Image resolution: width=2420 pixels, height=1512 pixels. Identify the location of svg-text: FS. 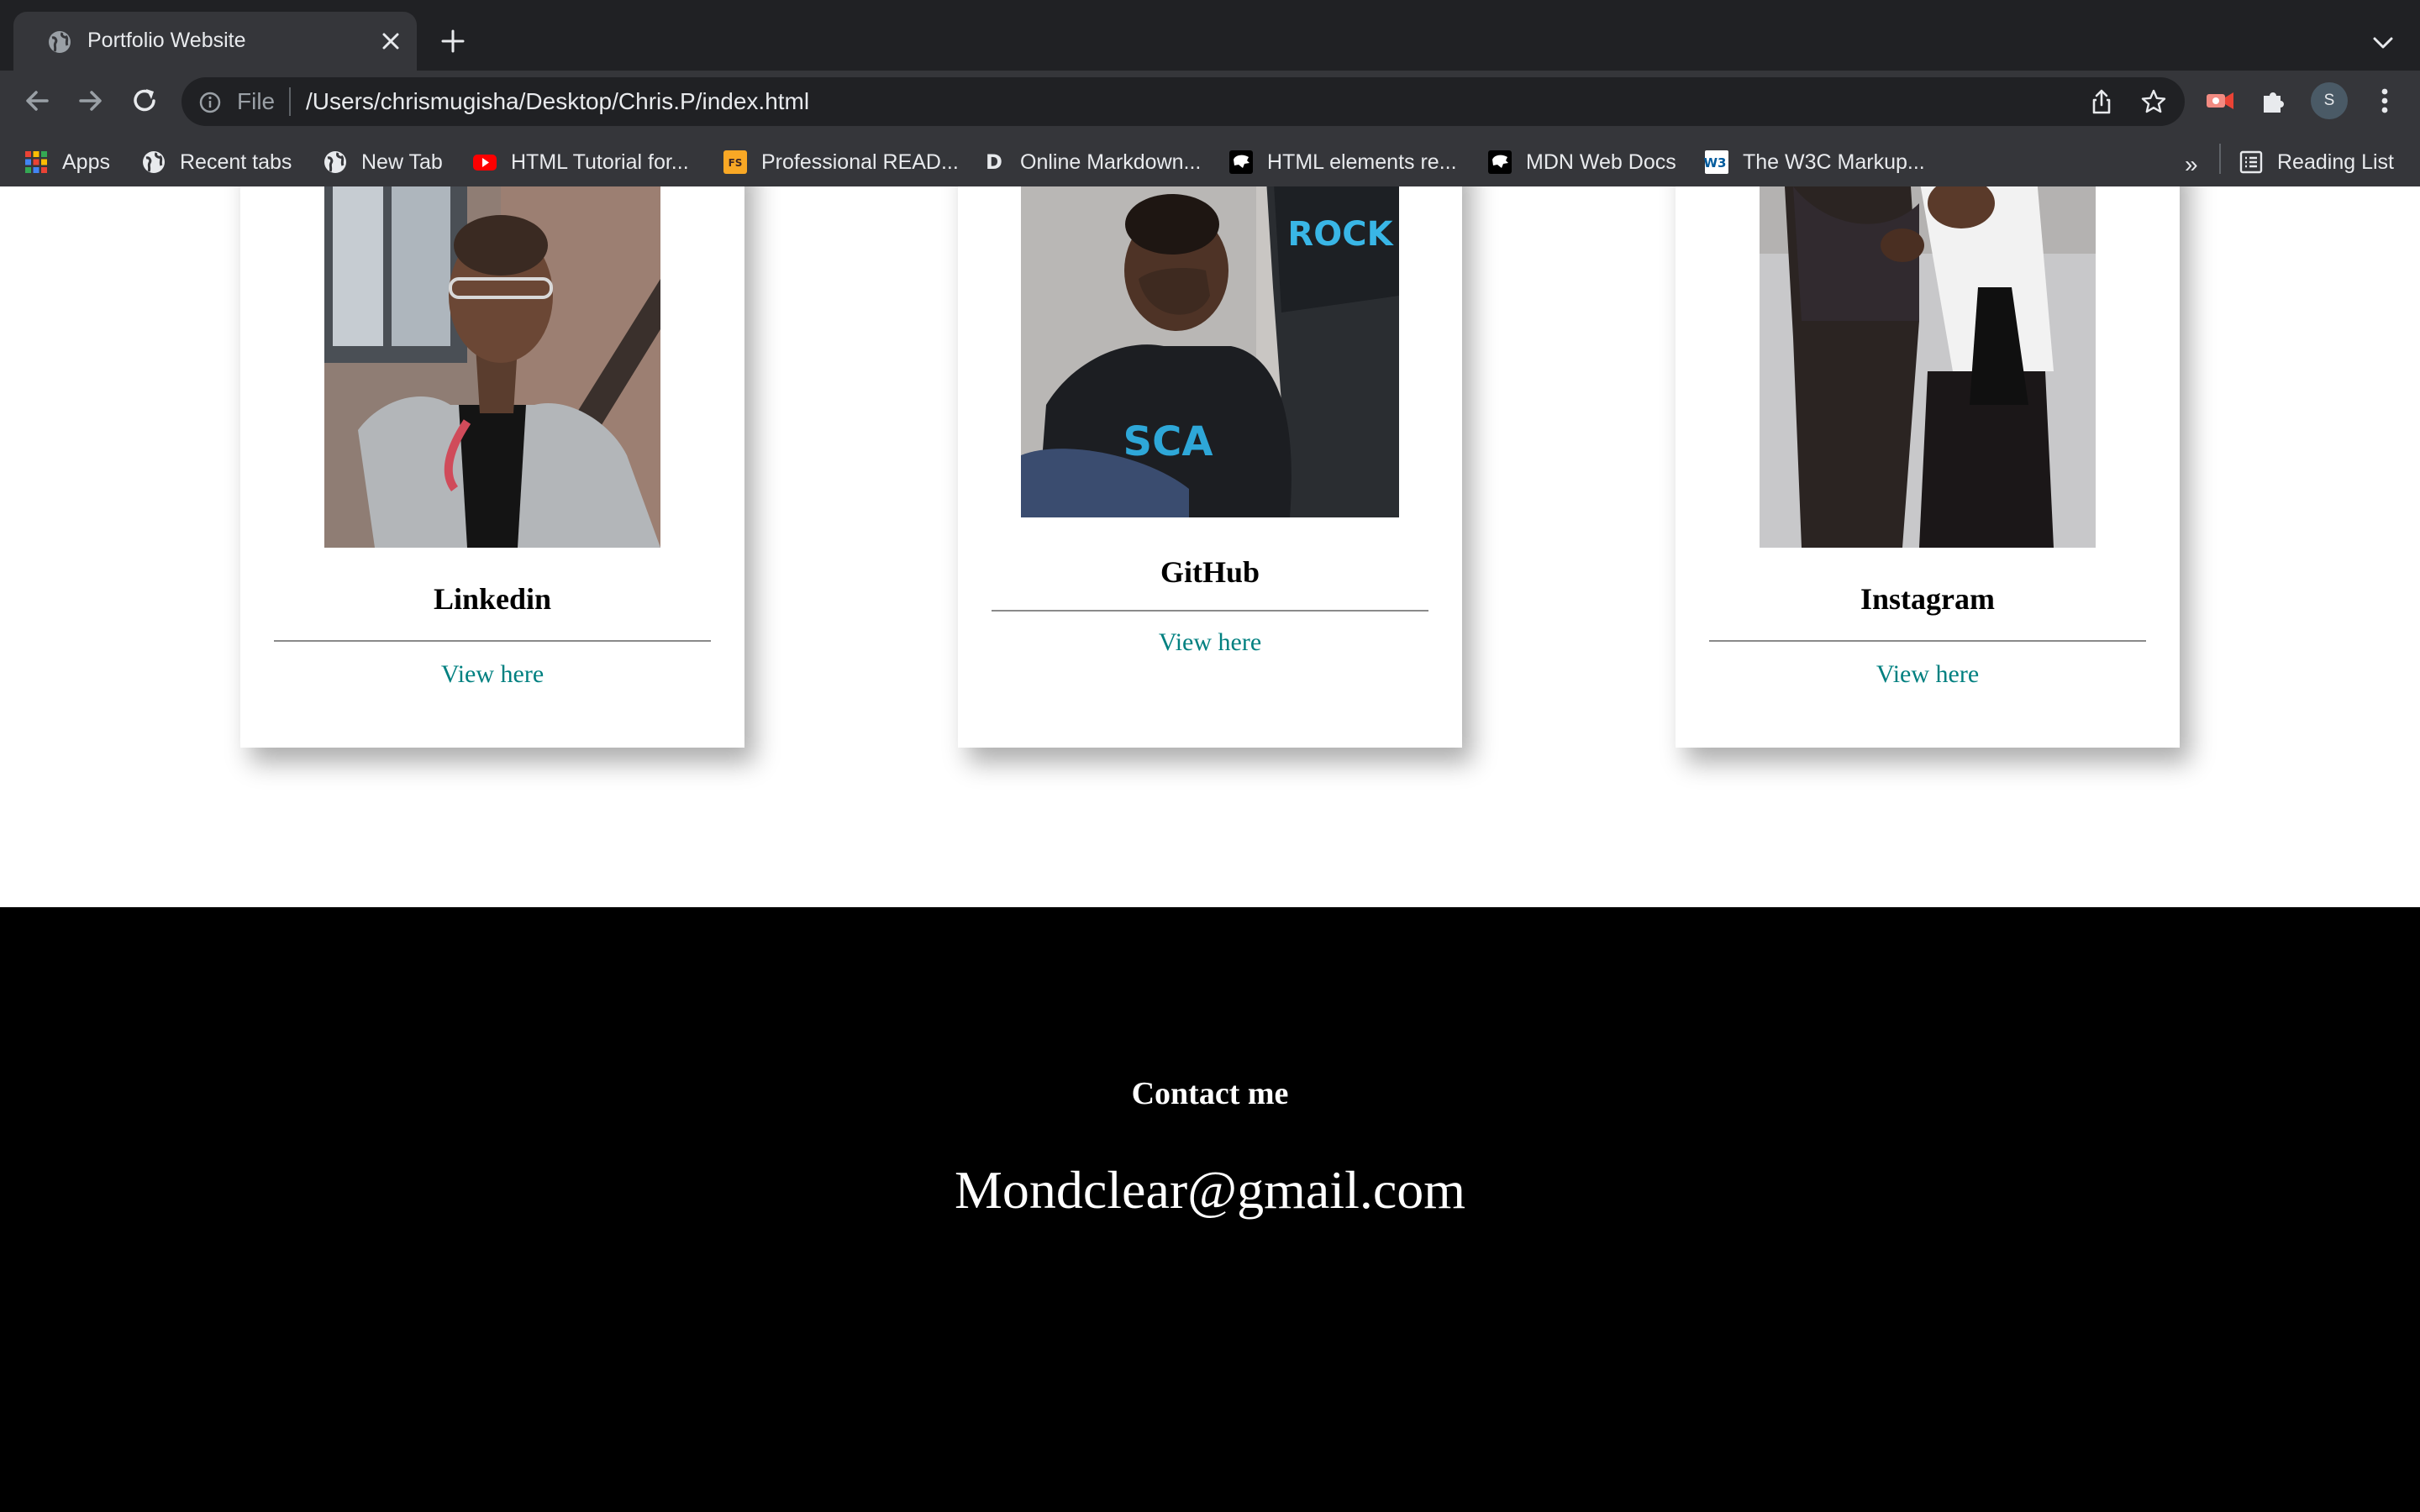
(736, 163).